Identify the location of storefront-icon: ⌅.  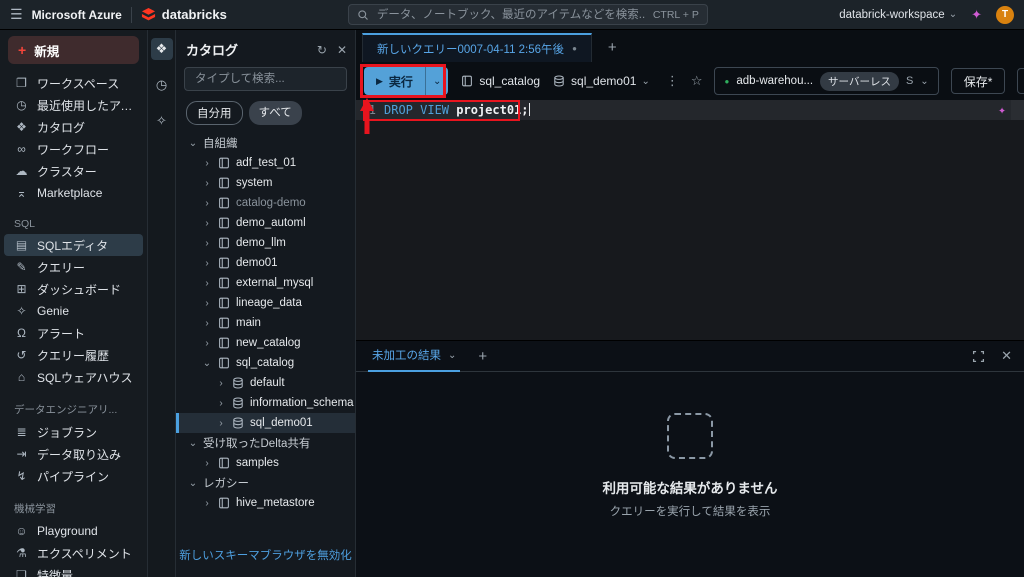
(21, 193).